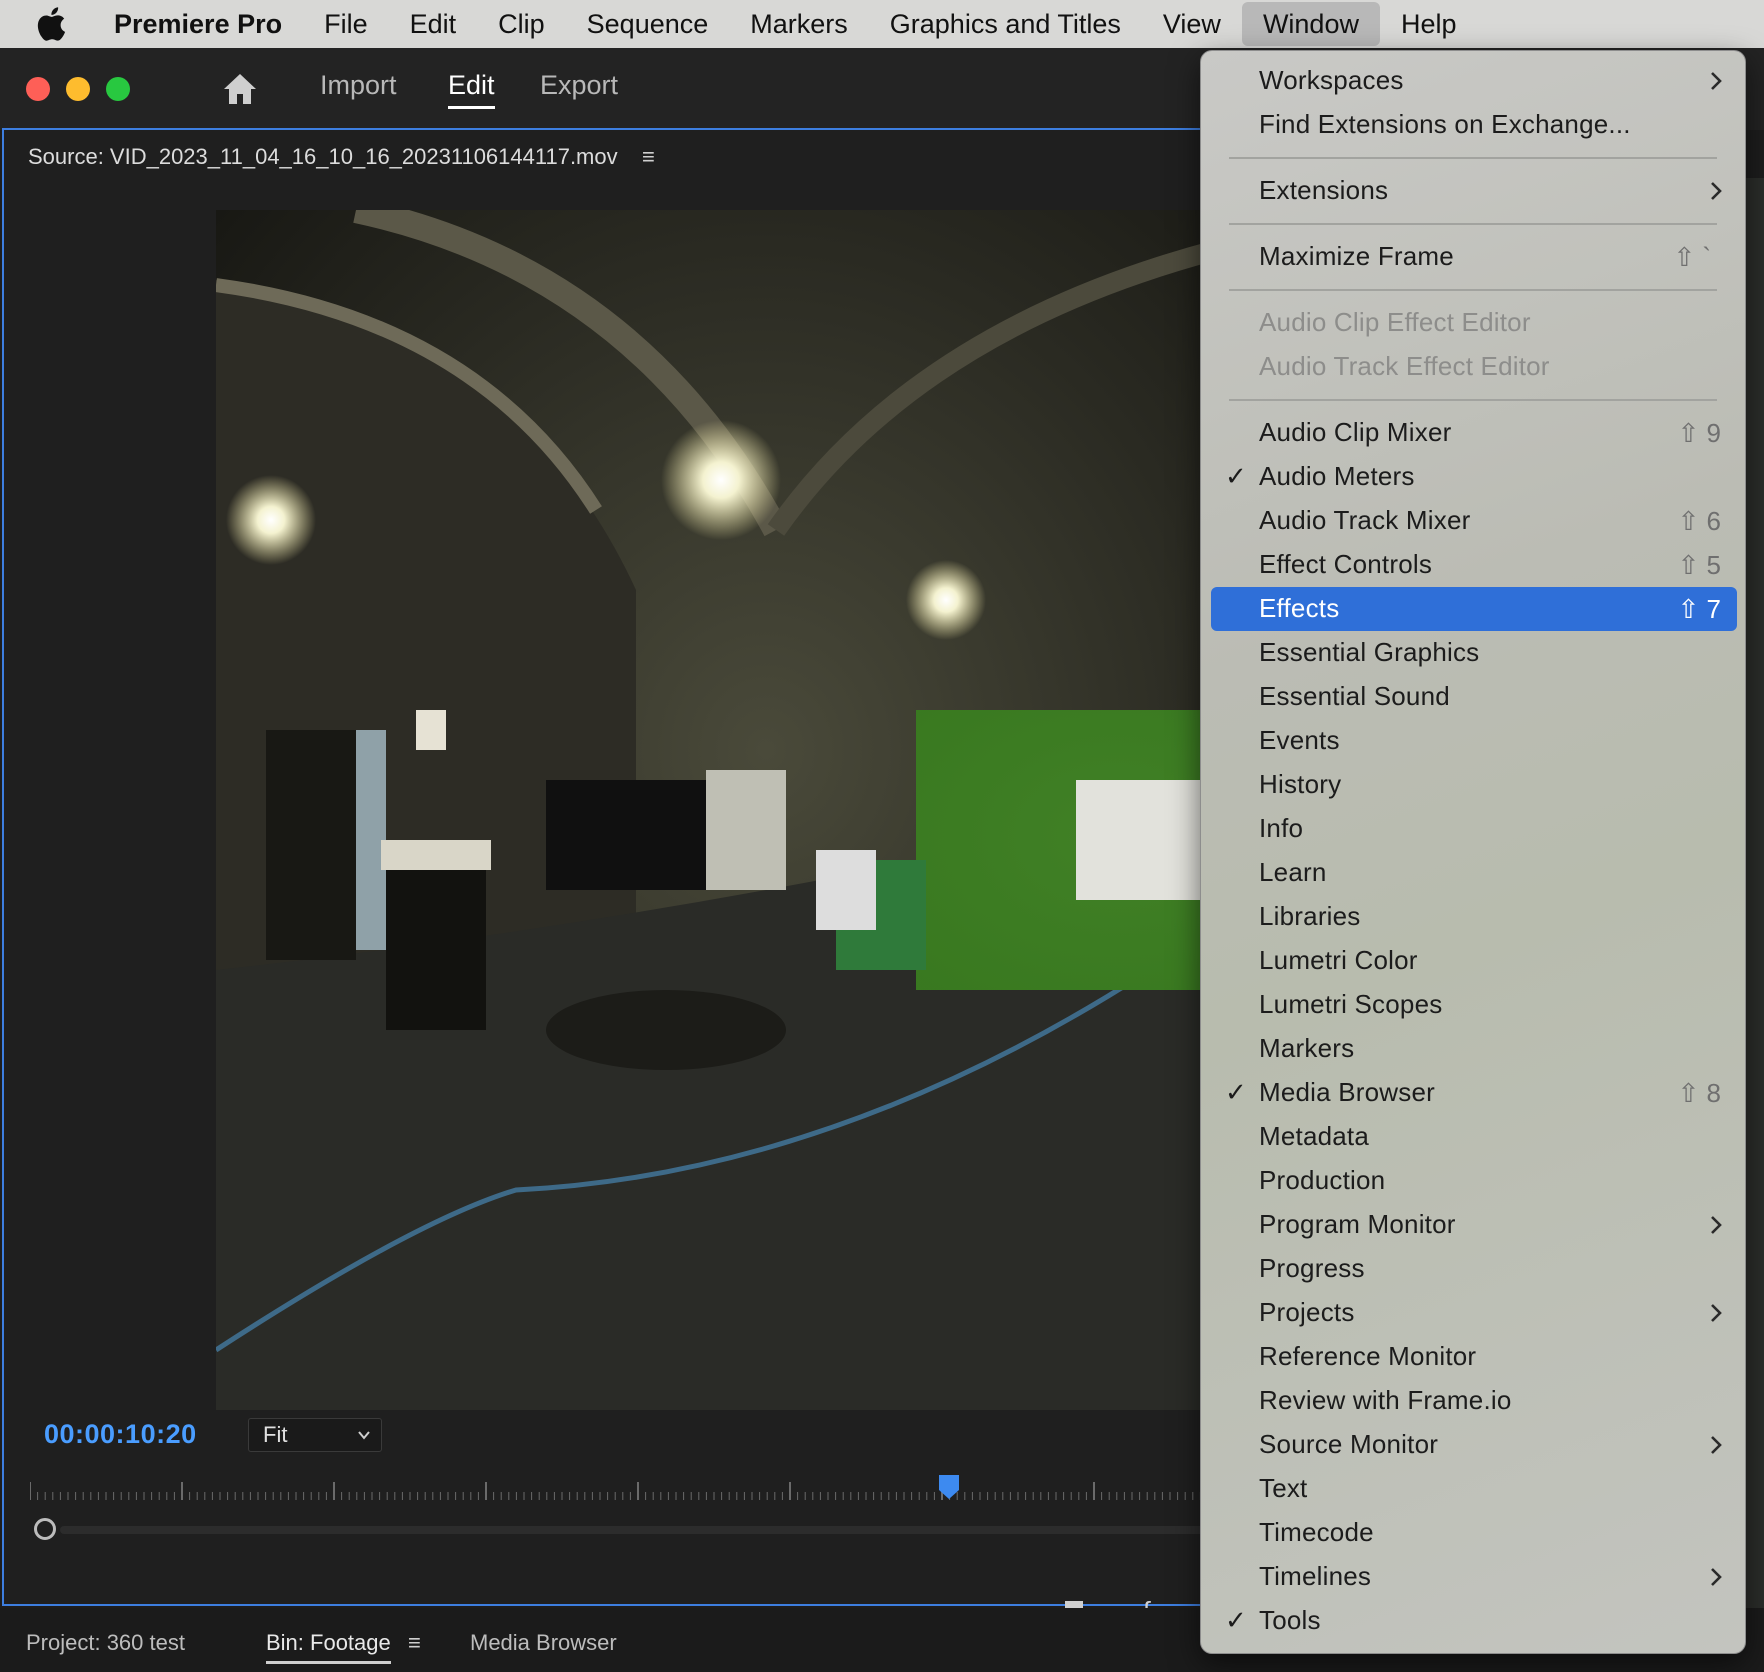 This screenshot has height=1672, width=1764. I want to click on menu-item-text: Text, so click(1474, 1489).